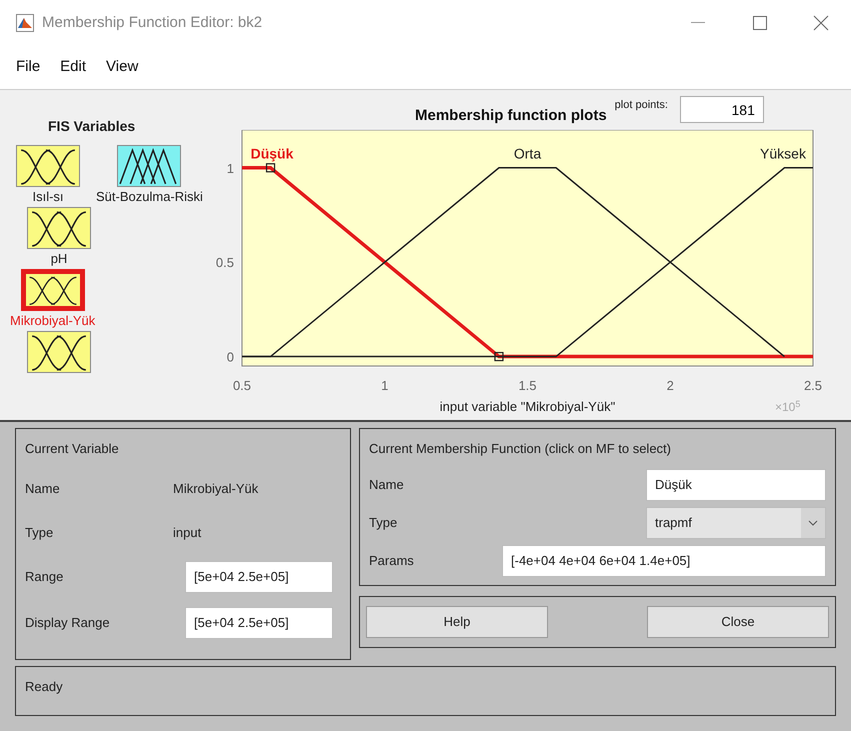 This screenshot has height=731, width=851. What do you see at coordinates (384, 385) in the screenshot?
I see `x-tick-label: 1` at bounding box center [384, 385].